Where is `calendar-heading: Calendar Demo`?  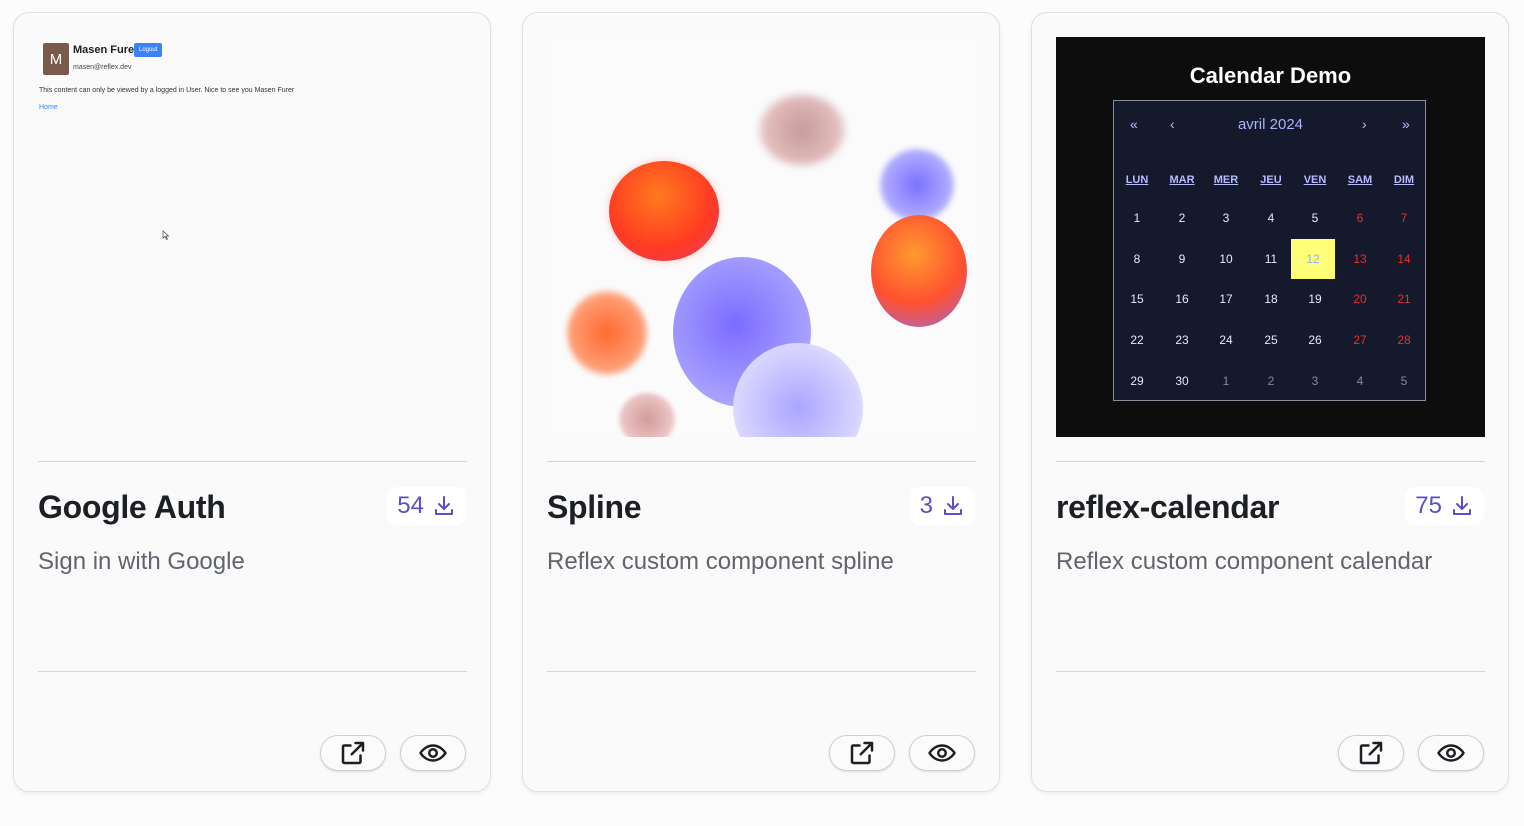
calendar-heading: Calendar Demo is located at coordinates (1270, 75).